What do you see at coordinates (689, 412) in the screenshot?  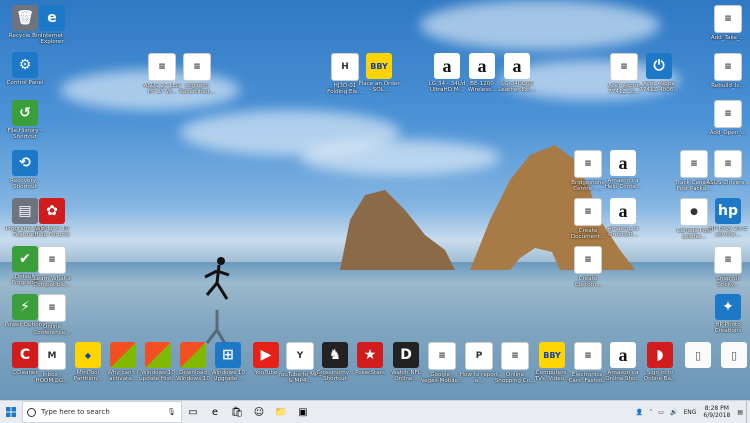 I see `language-indicator: ENG` at bounding box center [689, 412].